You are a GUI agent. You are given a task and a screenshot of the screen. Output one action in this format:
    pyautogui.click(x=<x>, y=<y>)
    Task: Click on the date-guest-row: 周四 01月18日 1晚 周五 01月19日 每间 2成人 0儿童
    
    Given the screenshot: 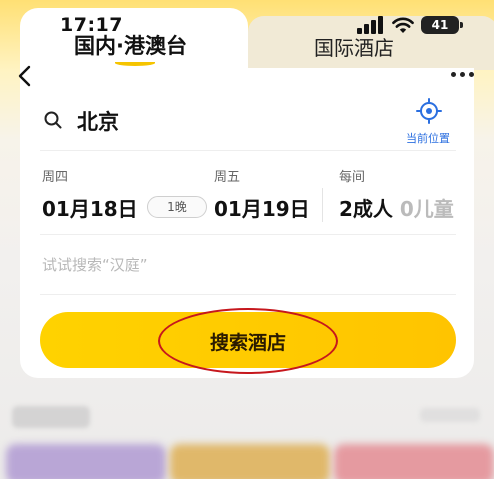 What is the action you would take?
    pyautogui.click(x=247, y=197)
    